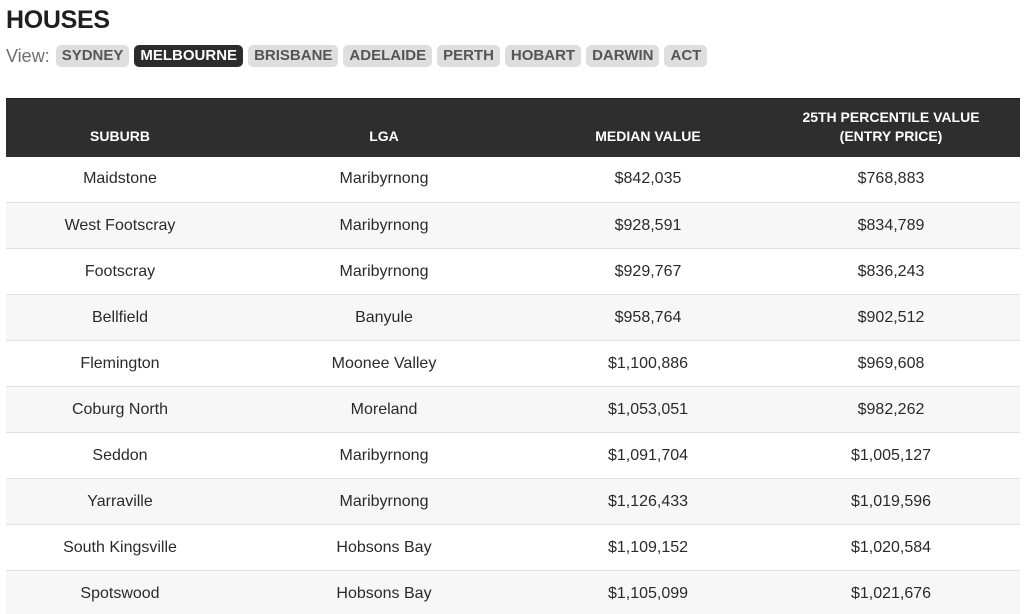 The height and width of the screenshot is (614, 1024). Describe the element at coordinates (891, 135) in the screenshot. I see `header-entry-price-line: (ENTRY PRICE)` at that location.